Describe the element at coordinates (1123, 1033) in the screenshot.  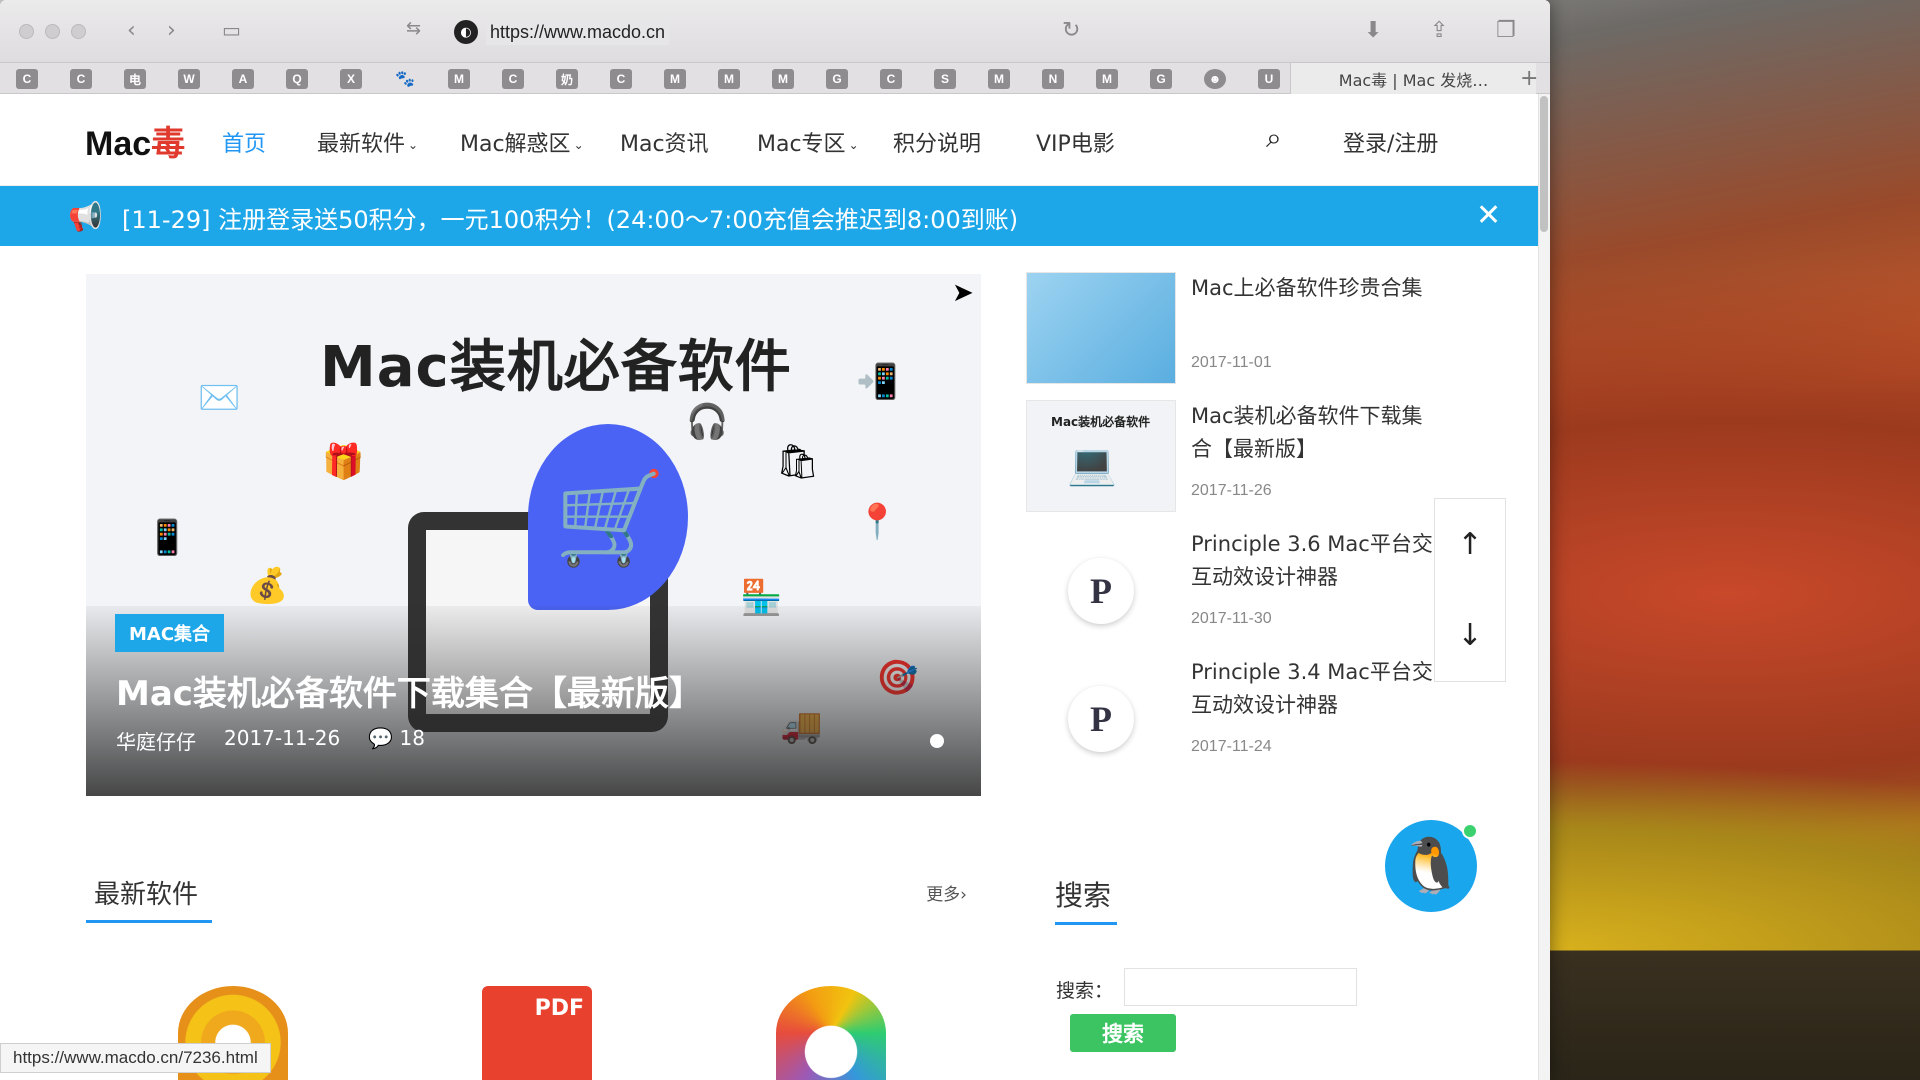
I see `search-button: 搜索` at that location.